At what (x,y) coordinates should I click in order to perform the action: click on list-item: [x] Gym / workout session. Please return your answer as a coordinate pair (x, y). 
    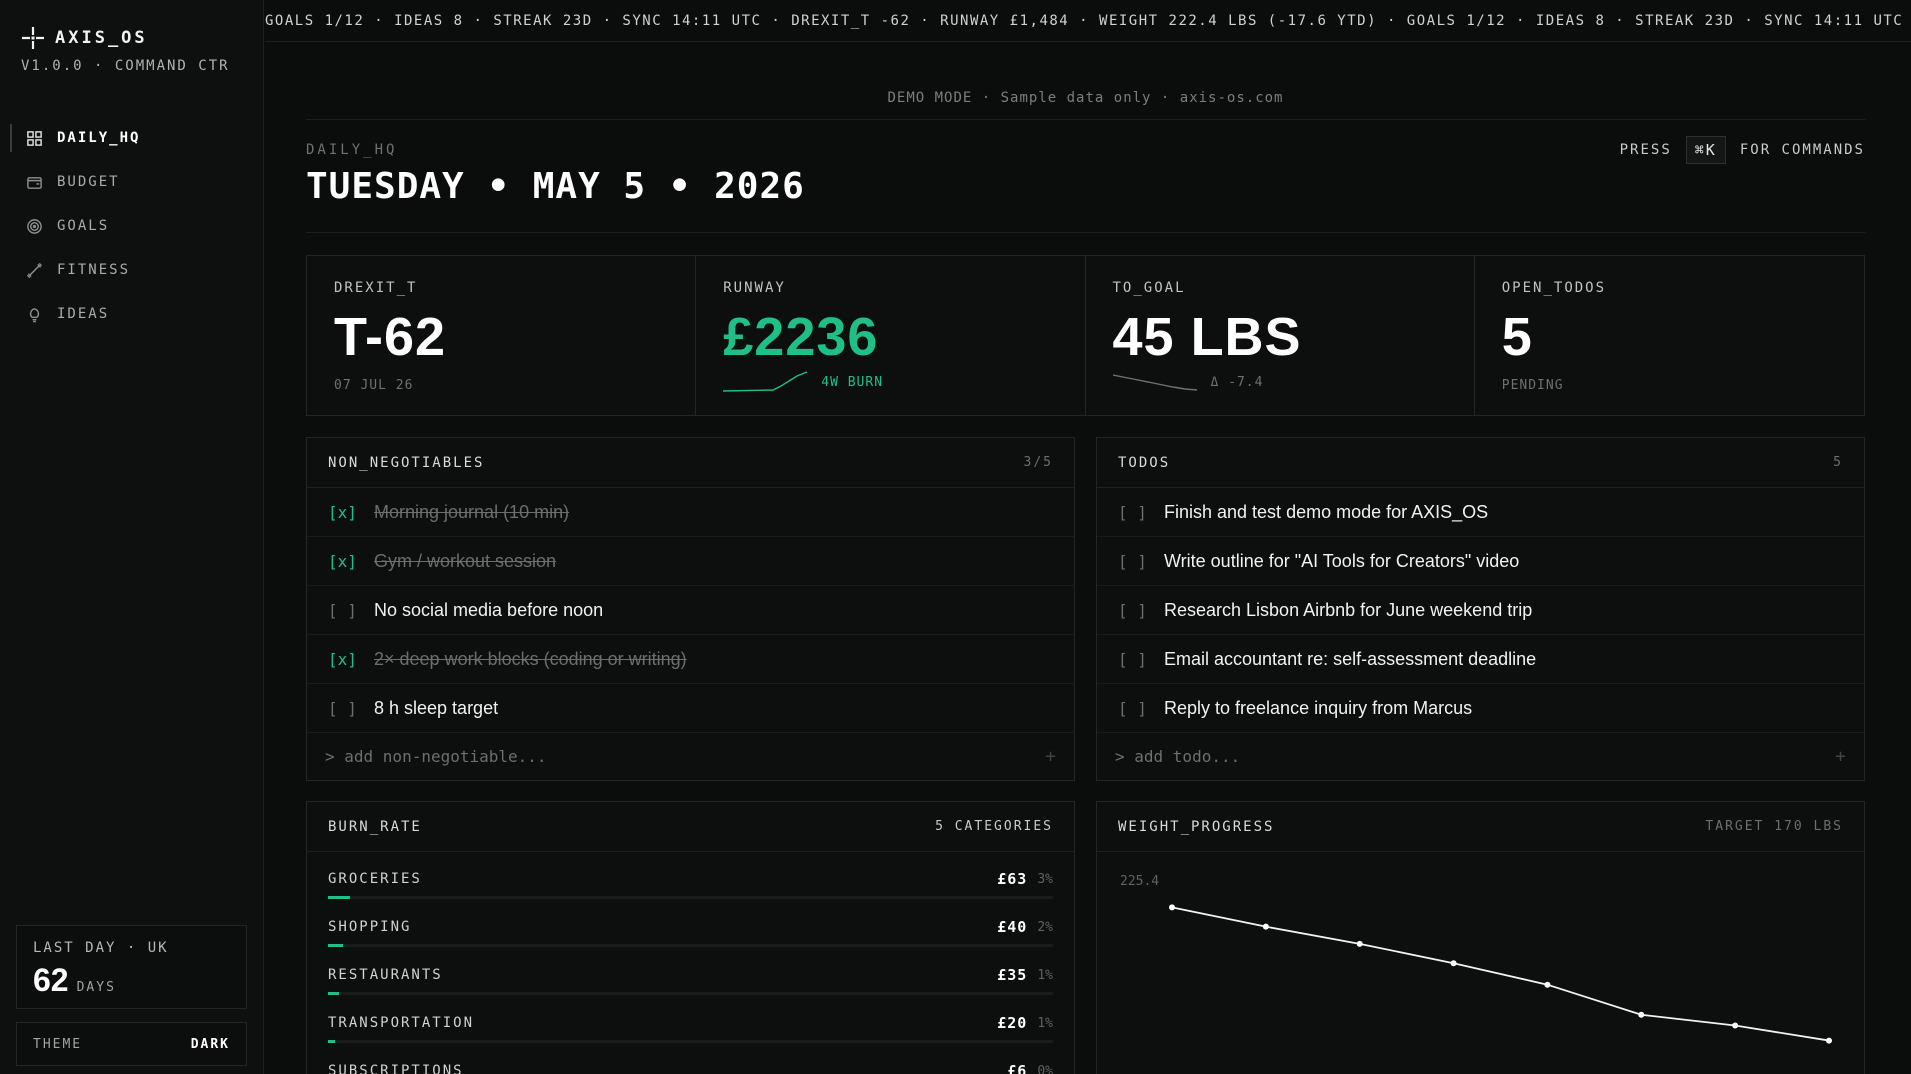
    Looking at the image, I should click on (690, 561).